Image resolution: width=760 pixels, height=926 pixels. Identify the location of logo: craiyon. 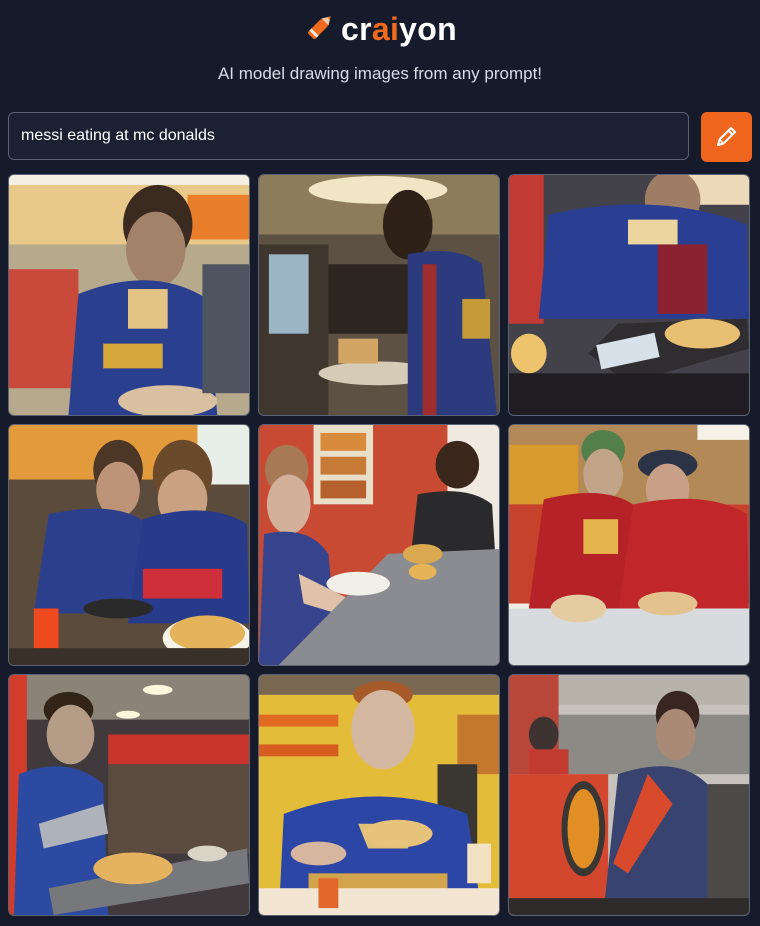
(380, 29).